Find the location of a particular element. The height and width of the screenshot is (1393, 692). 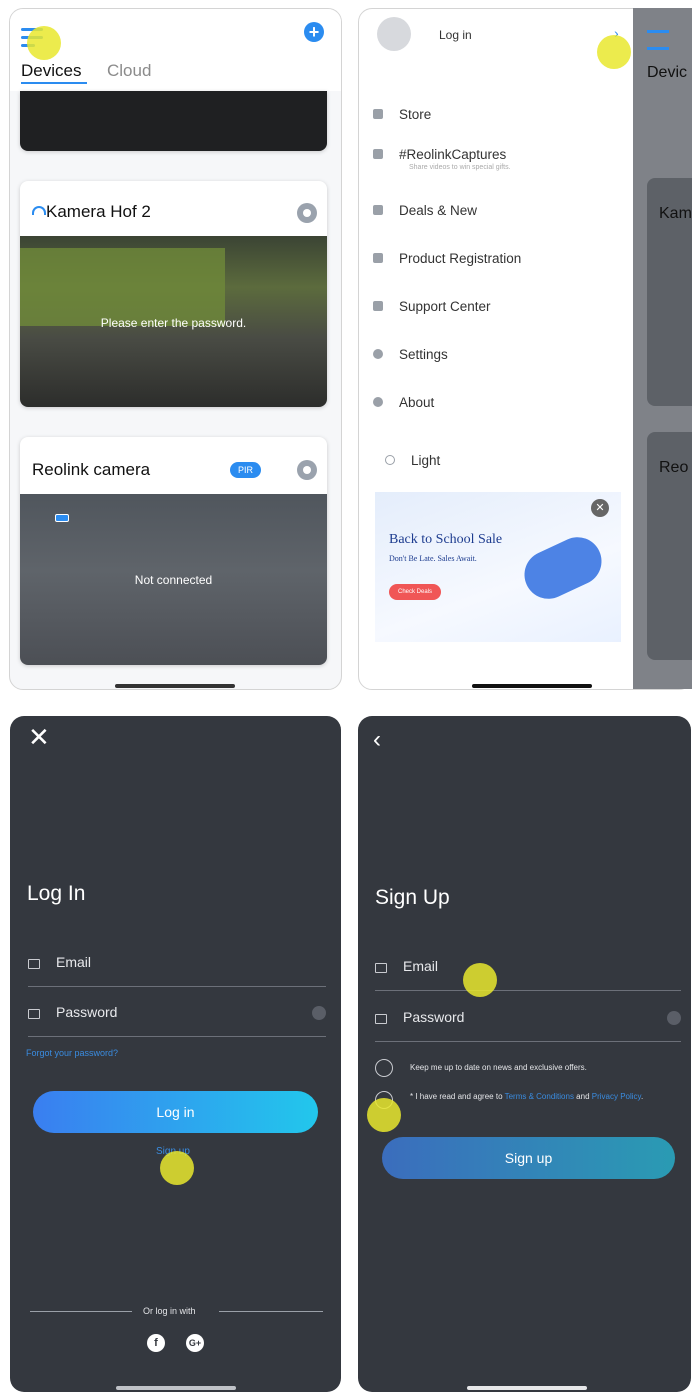

divider-left is located at coordinates (81, 1311).